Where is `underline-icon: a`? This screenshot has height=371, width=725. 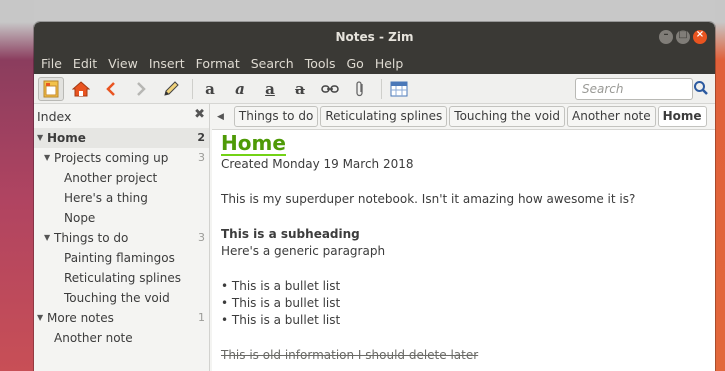 underline-icon: a is located at coordinates (270, 89).